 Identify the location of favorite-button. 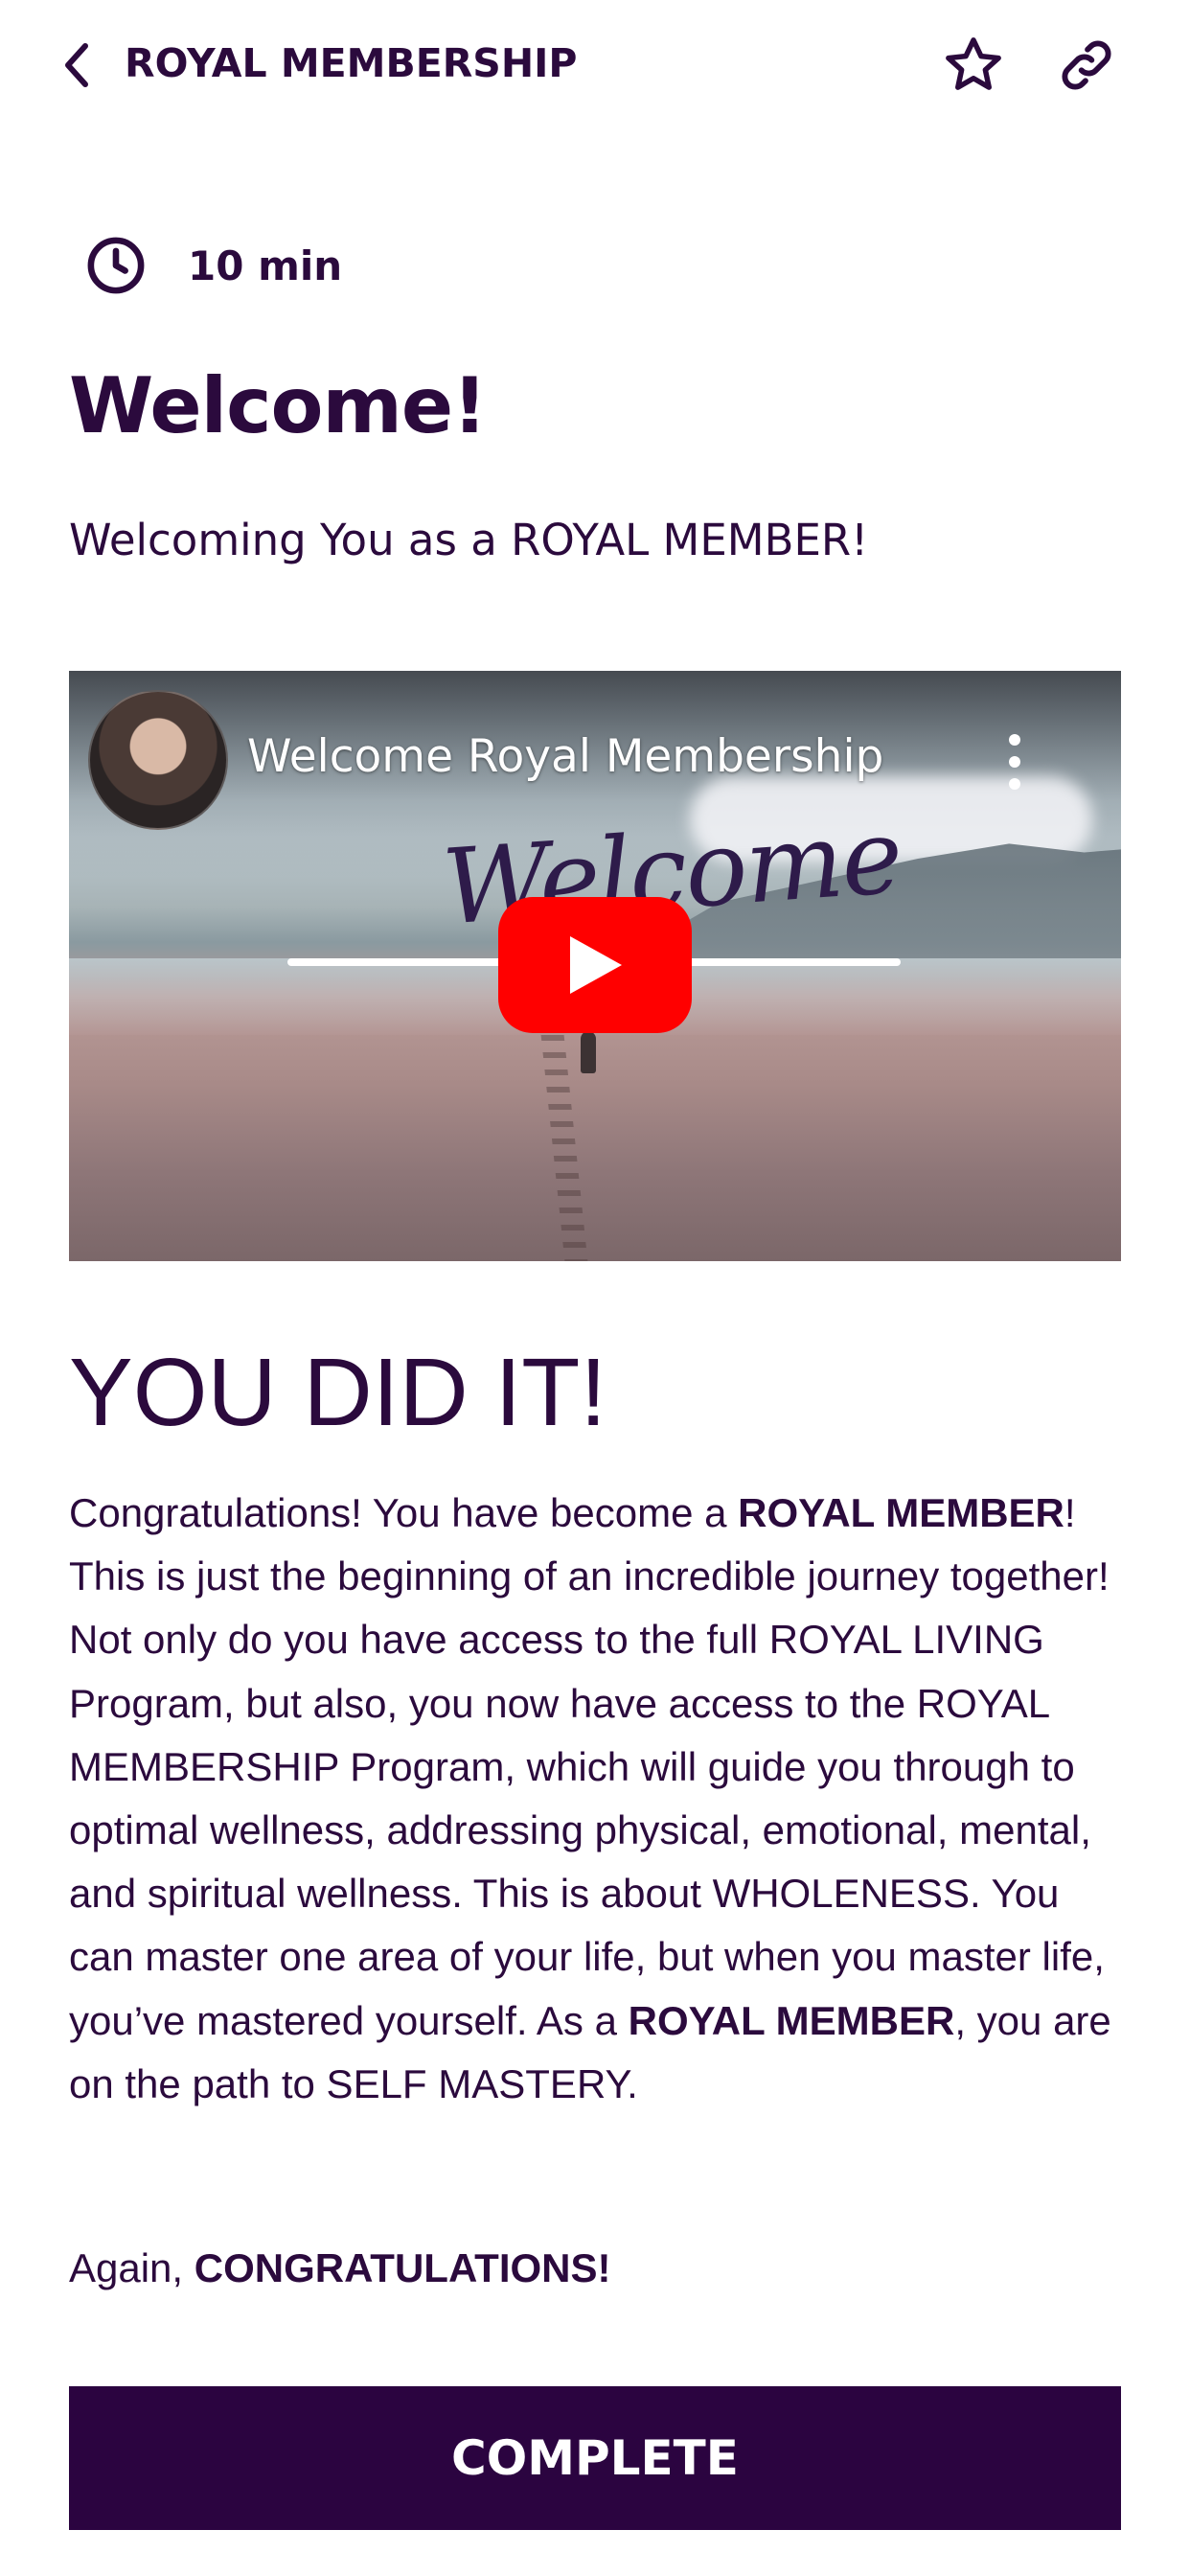
(974, 65).